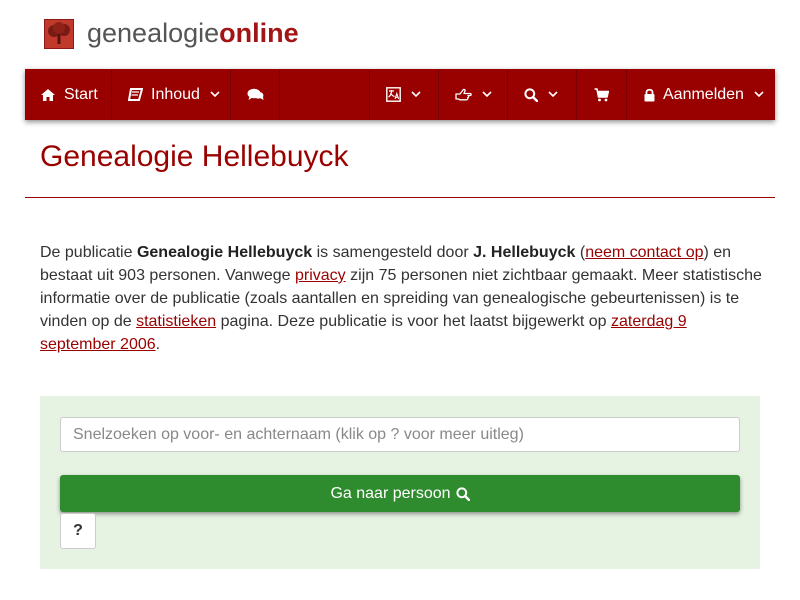 The height and width of the screenshot is (600, 800). I want to click on main-navbar: Start Inhoud Aanmelden, so click(400, 94).